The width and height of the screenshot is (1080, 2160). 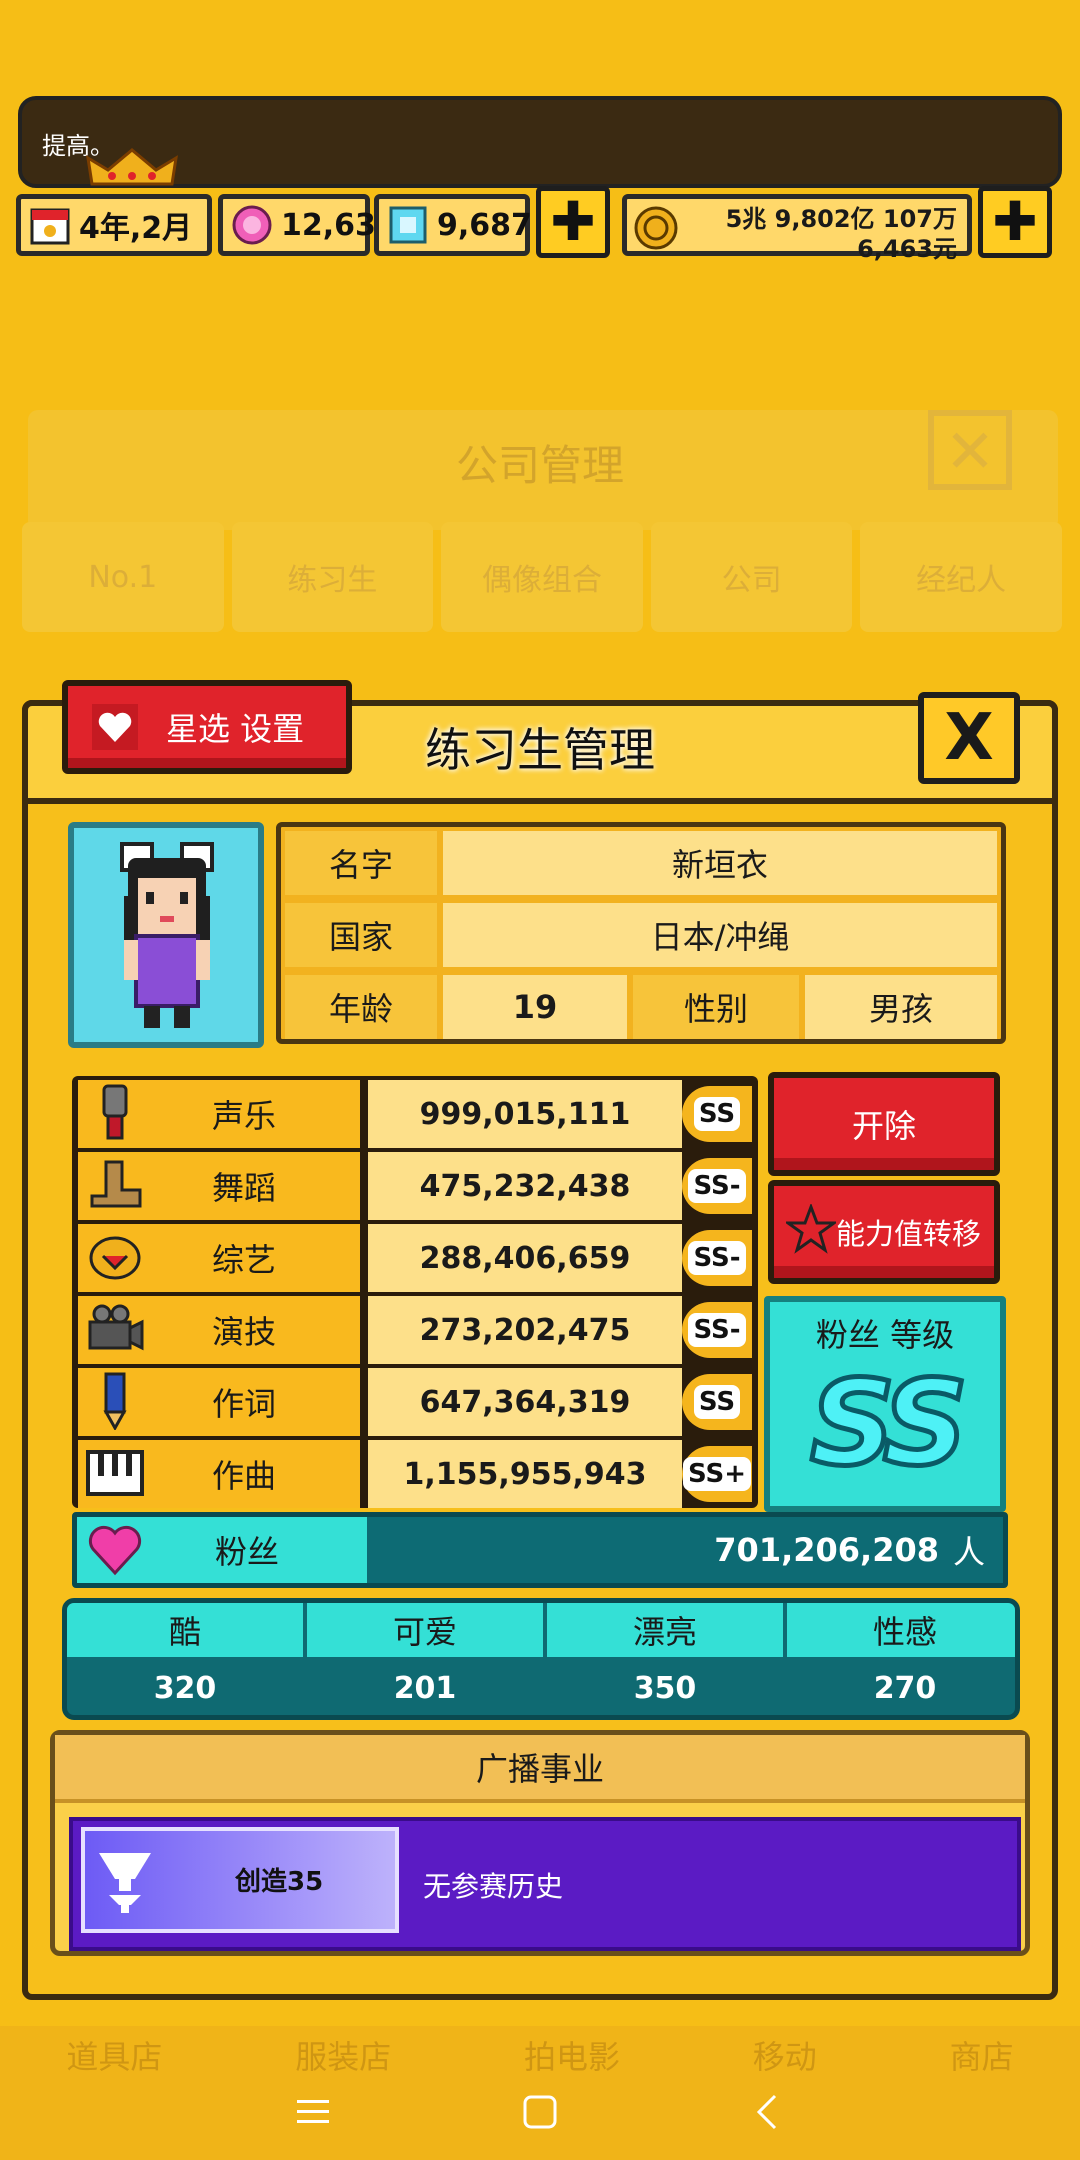 I want to click on stat-value: 647,364,319, so click(x=525, y=1402).